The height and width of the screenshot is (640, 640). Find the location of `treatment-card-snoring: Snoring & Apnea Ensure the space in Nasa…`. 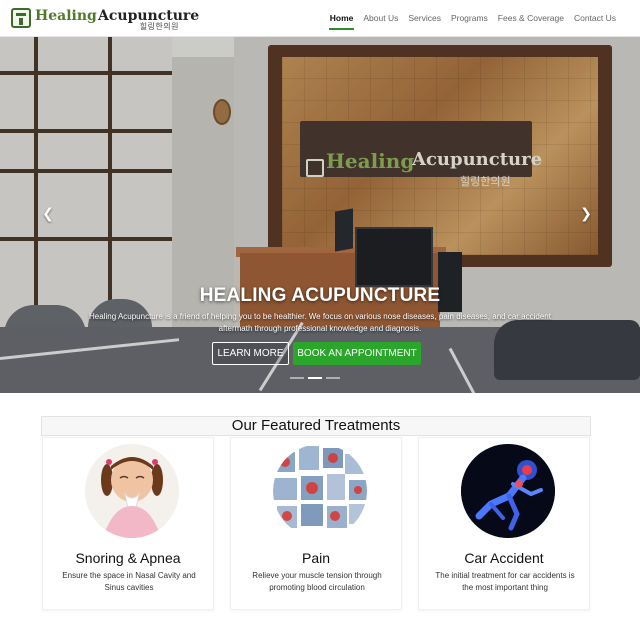

treatment-card-snoring: Snoring & Apnea Ensure the space in Nasa… is located at coordinates (128, 523).